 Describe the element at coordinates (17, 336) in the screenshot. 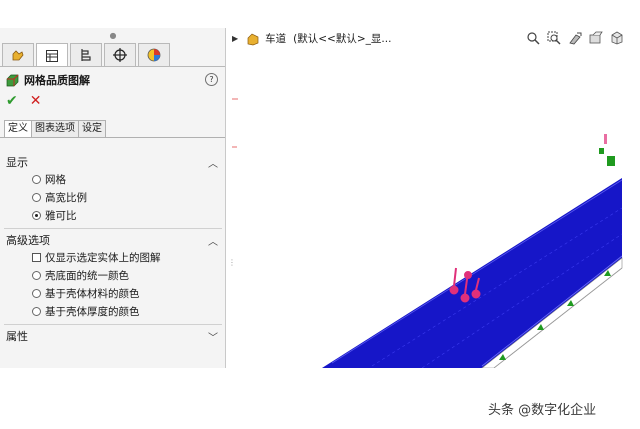

I see `section-properties-label: 属性` at that location.